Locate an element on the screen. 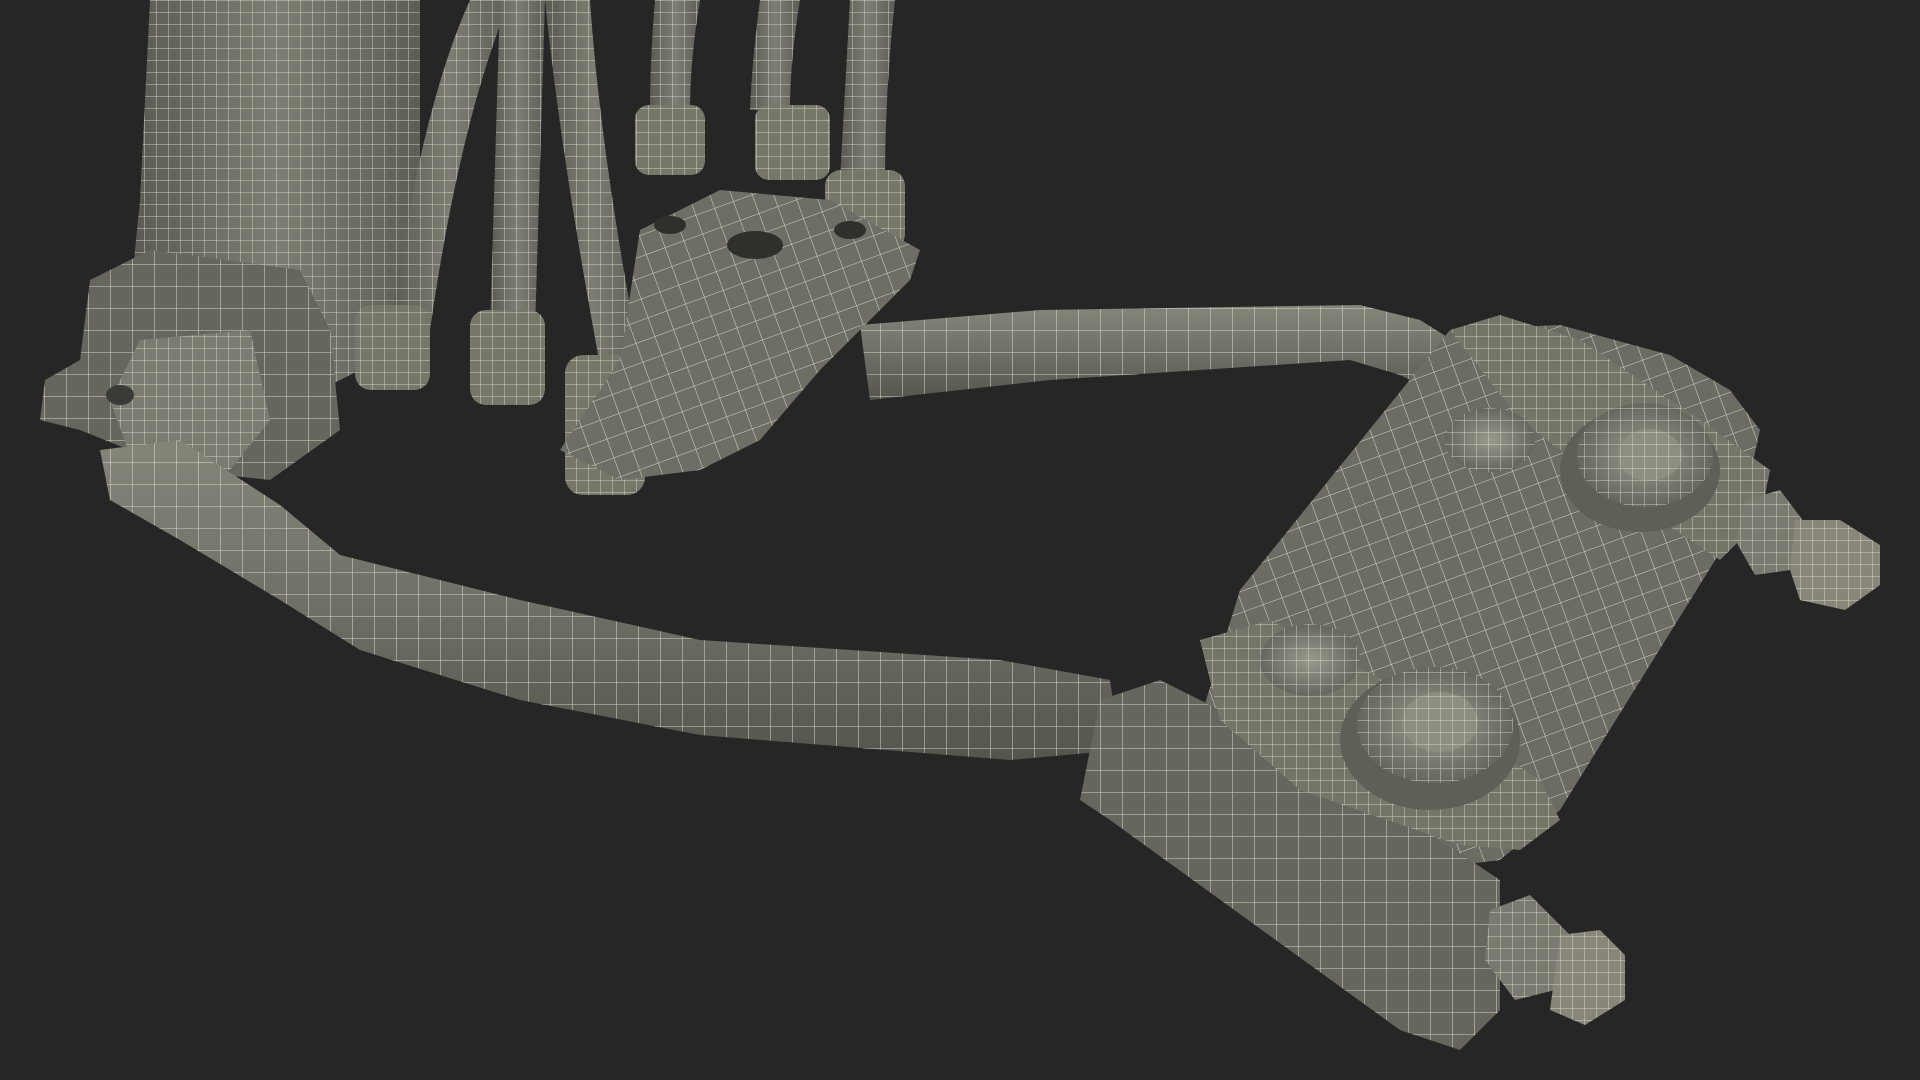  nut-upper is located at coordinates (1807, 550).